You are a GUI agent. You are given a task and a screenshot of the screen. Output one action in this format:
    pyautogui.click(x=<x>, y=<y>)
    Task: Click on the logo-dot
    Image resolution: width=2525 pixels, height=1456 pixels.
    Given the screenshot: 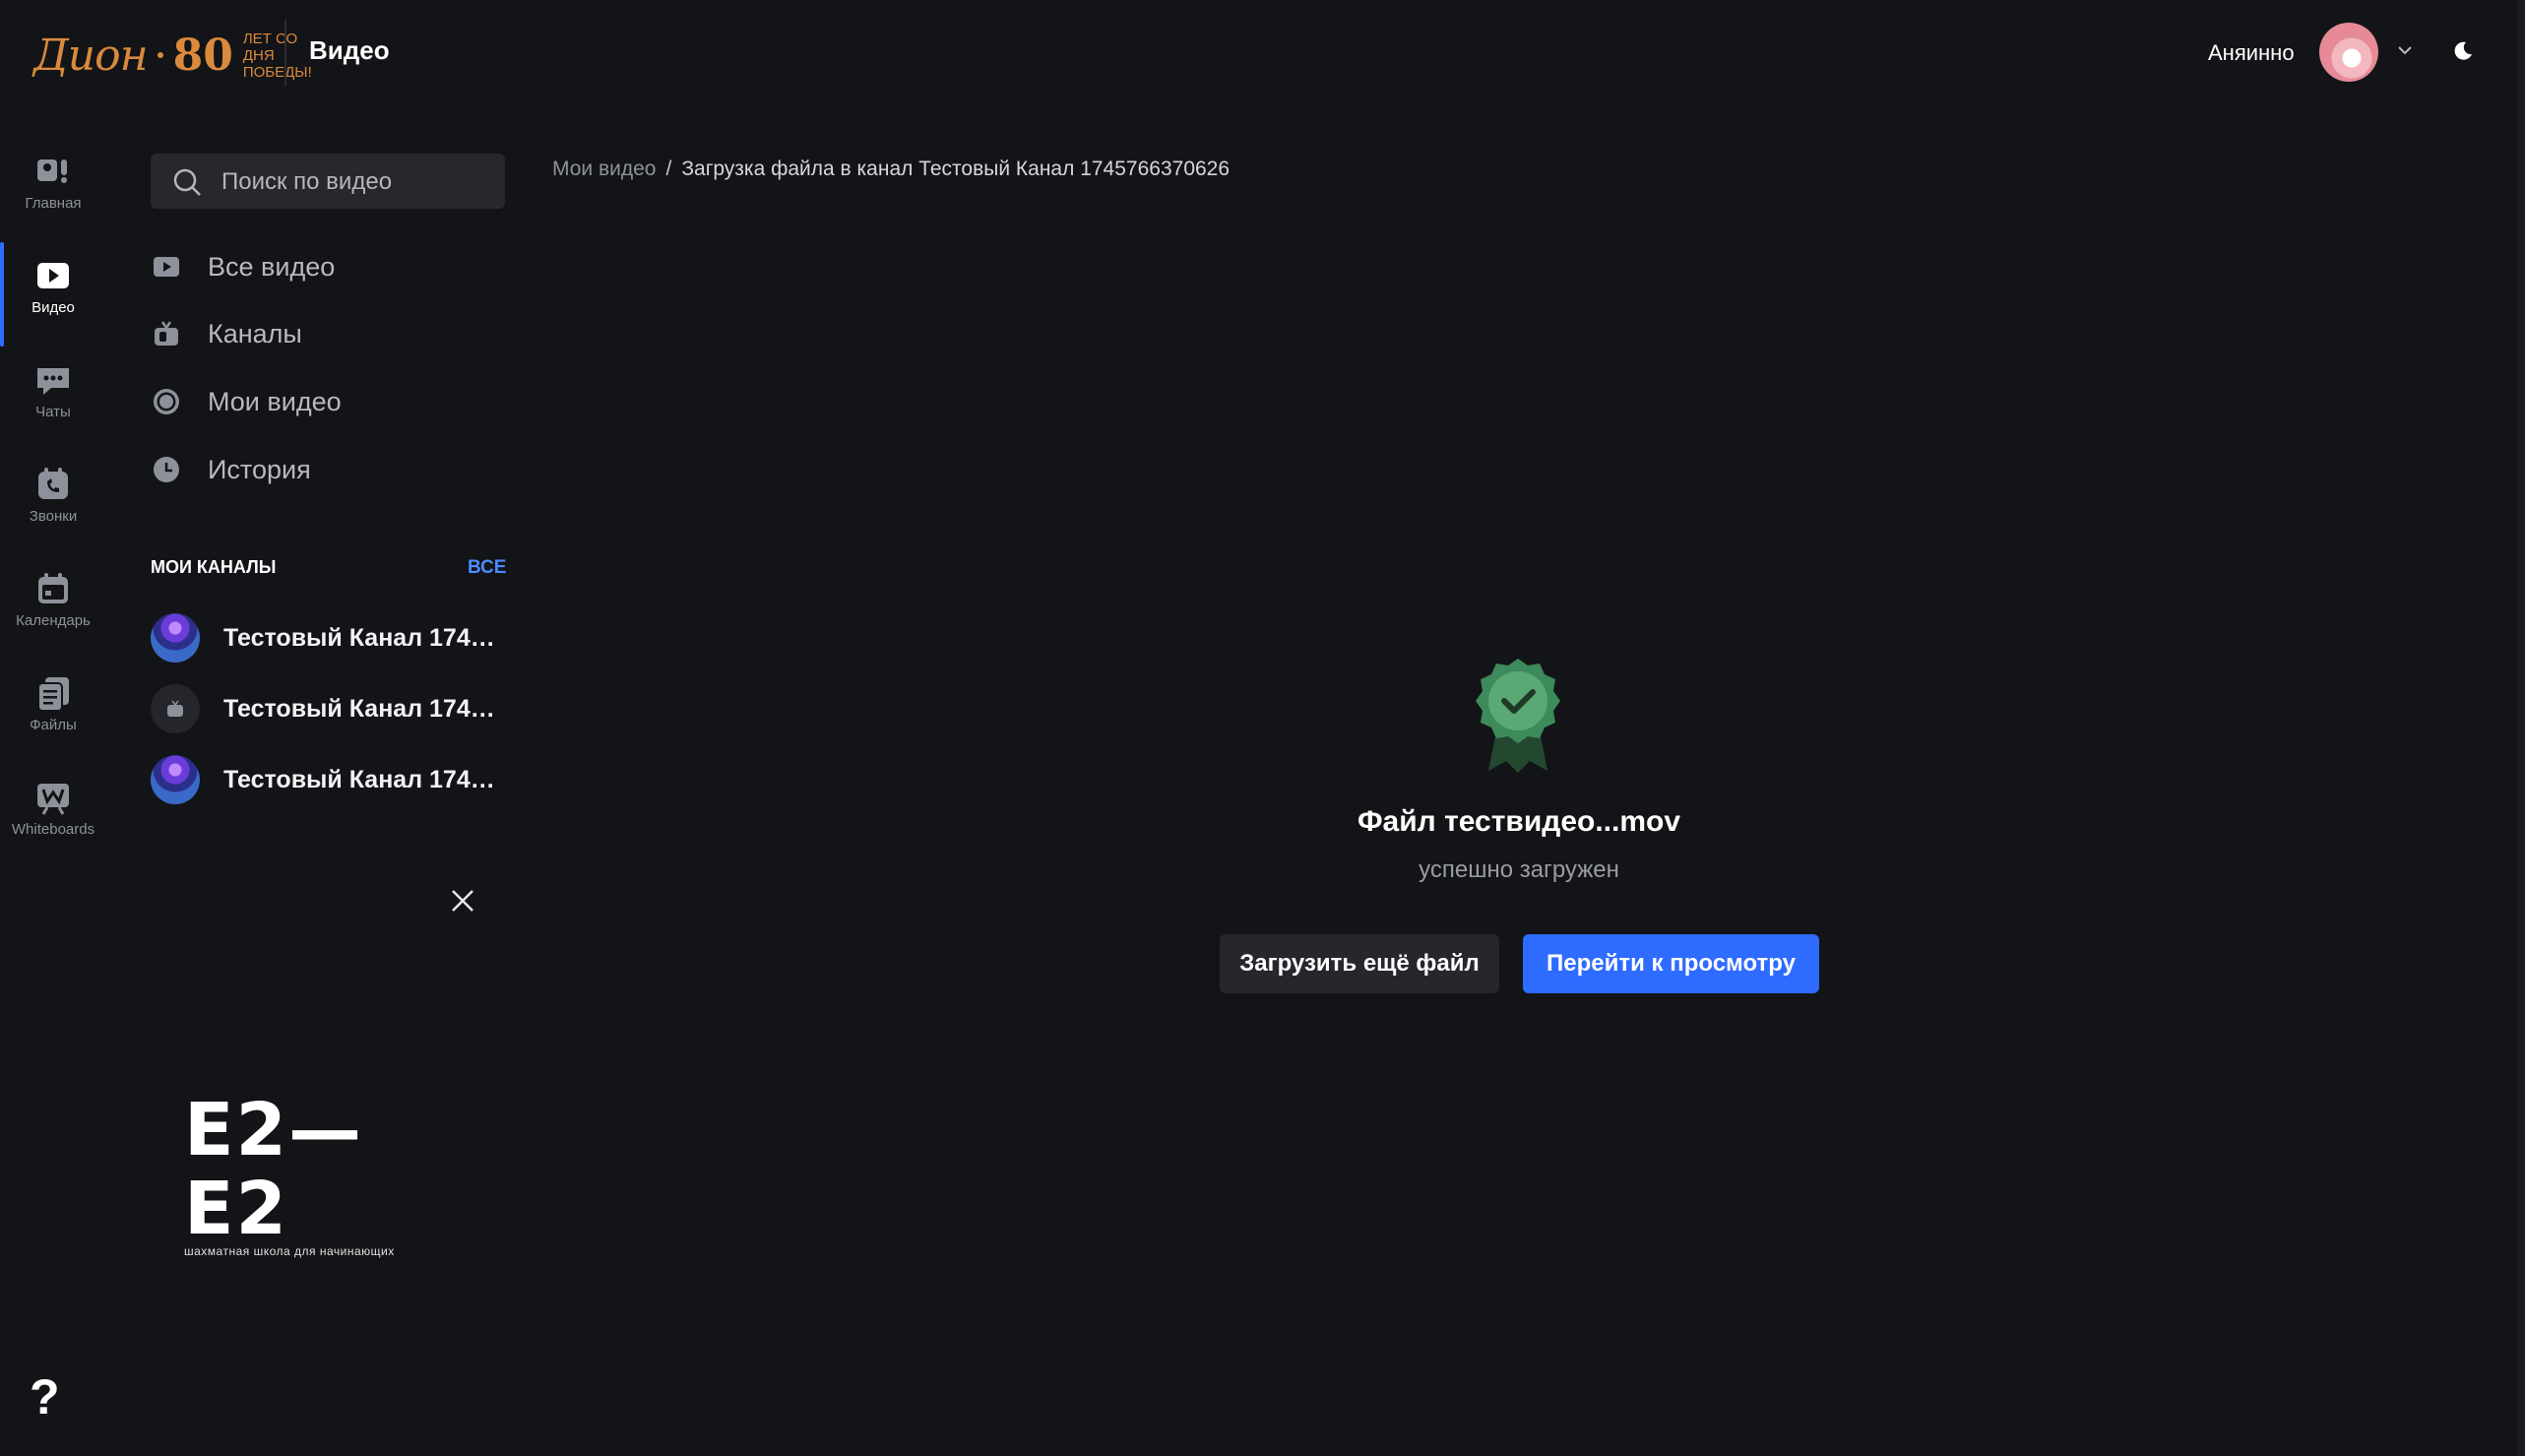 What is the action you would take?
    pyautogui.click(x=160, y=55)
    